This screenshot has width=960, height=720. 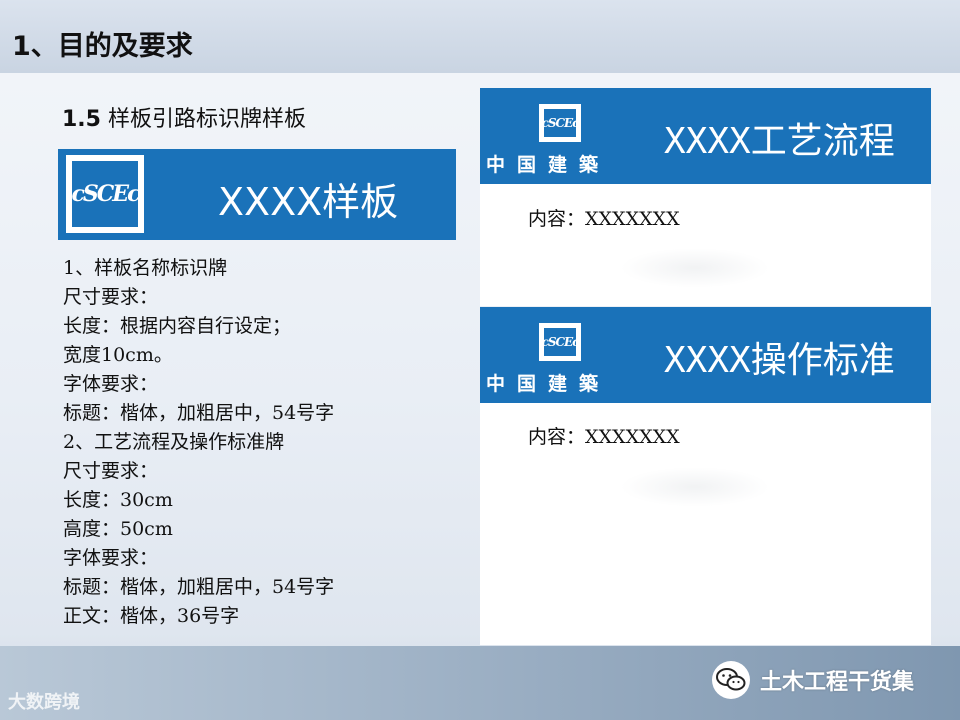 I want to click on section-subtitle-text: 样板引路标识牌样板, so click(x=206, y=119).